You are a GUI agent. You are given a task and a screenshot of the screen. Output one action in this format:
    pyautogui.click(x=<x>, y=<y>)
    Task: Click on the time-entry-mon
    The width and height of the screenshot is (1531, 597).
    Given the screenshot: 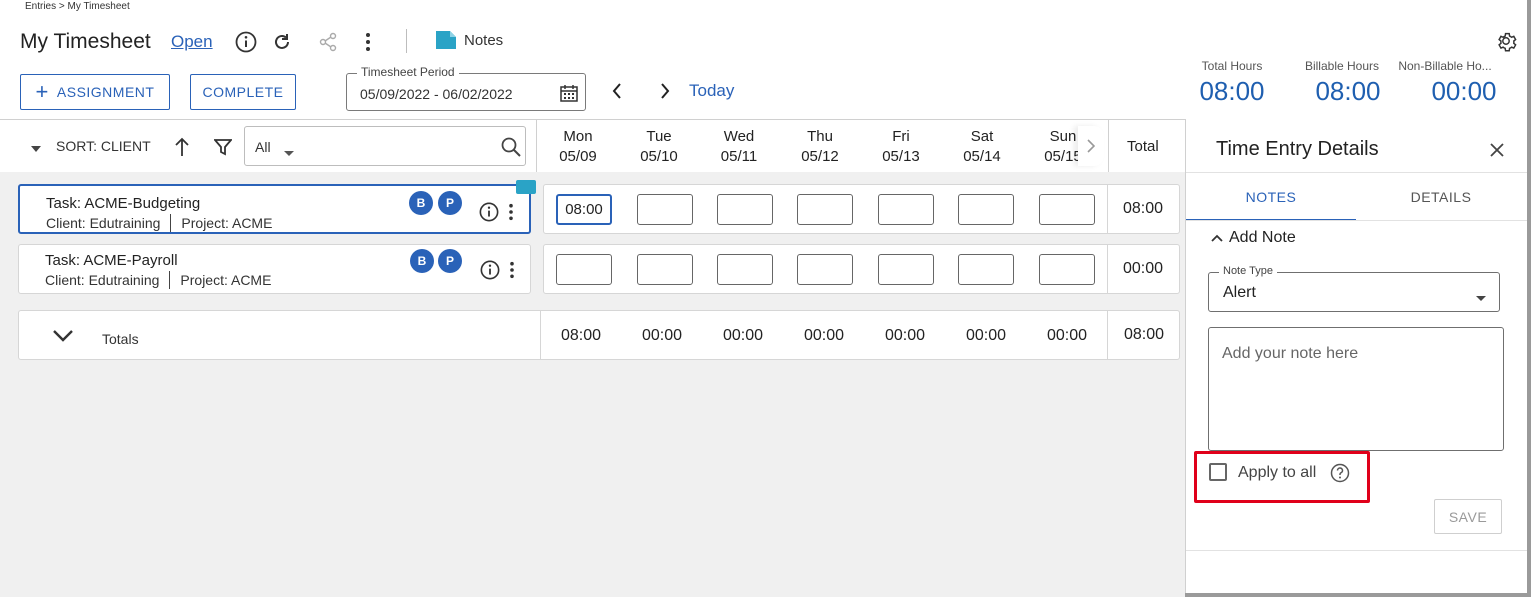 What is the action you would take?
    pyautogui.click(x=584, y=269)
    